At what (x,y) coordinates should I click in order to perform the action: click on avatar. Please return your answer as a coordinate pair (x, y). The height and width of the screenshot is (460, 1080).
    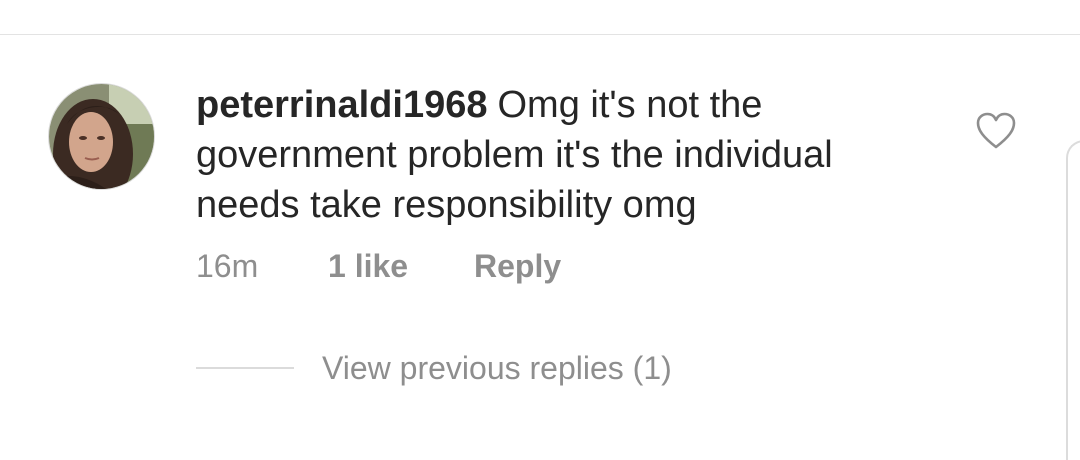
    Looking at the image, I should click on (101, 136).